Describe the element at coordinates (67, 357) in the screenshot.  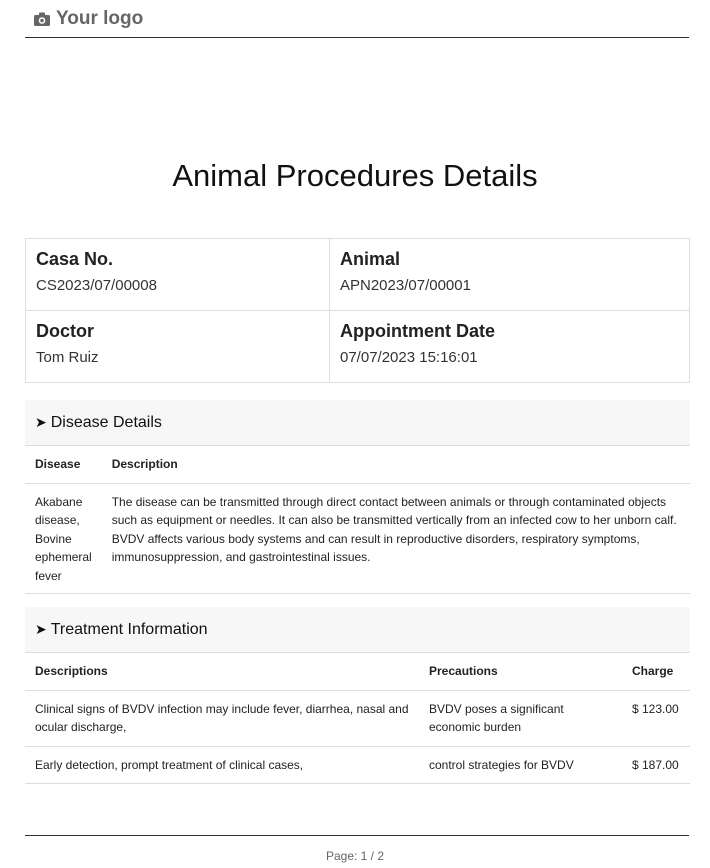
I see `doctor-value: Tom Ruiz` at that location.